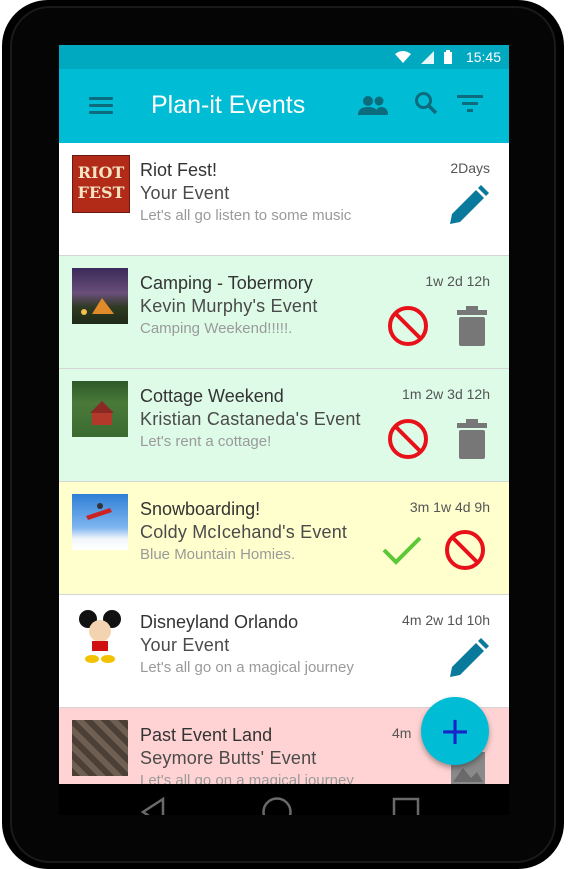  Describe the element at coordinates (216, 328) in the screenshot. I see `event-description: Camping Weekend!!!!!.` at that location.